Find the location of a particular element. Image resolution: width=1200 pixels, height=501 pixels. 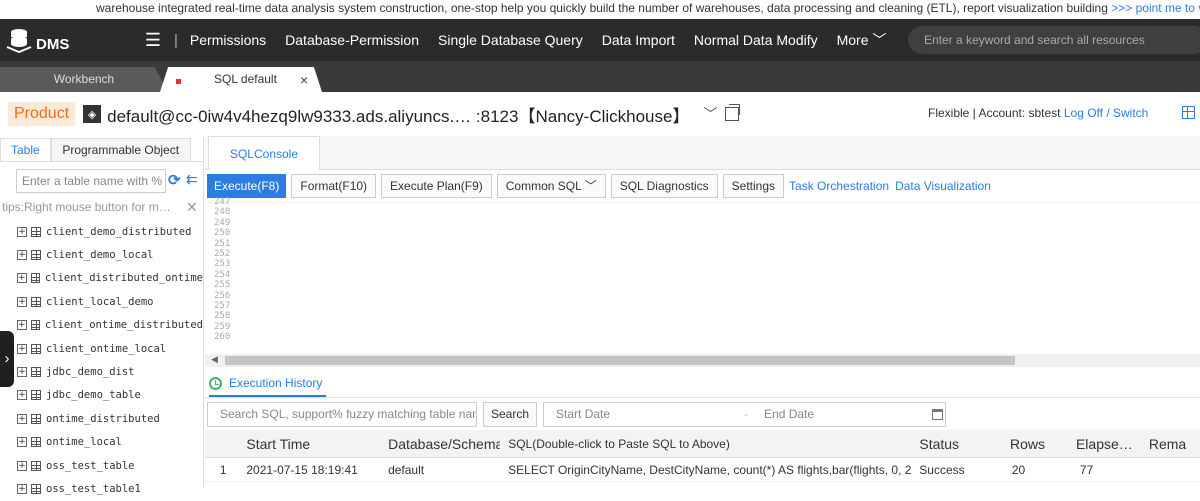

banner-link: >>> point me to view < is located at coordinates (1155, 8).